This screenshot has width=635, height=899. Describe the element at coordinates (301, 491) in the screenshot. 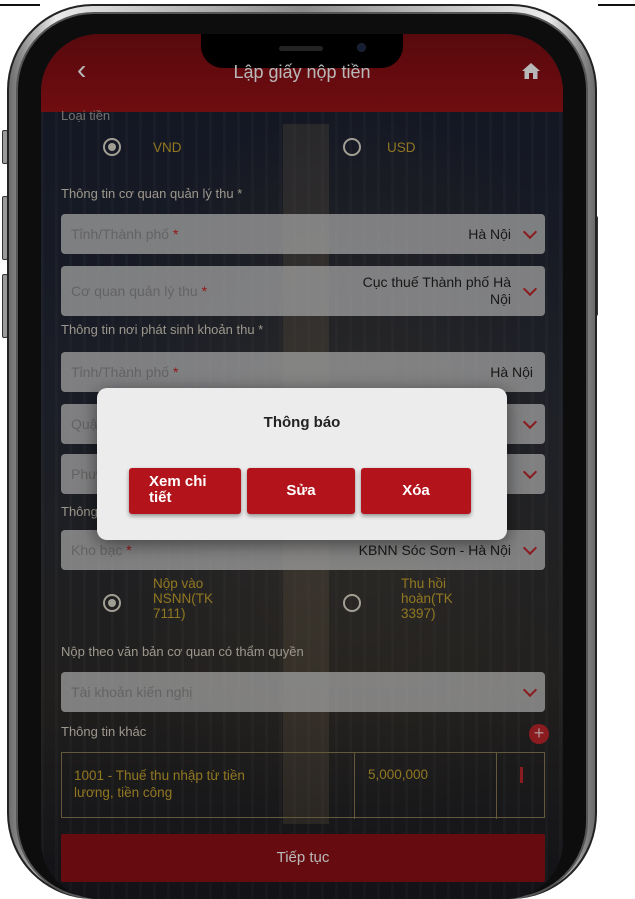

I see `edit-button: Sửa` at that location.